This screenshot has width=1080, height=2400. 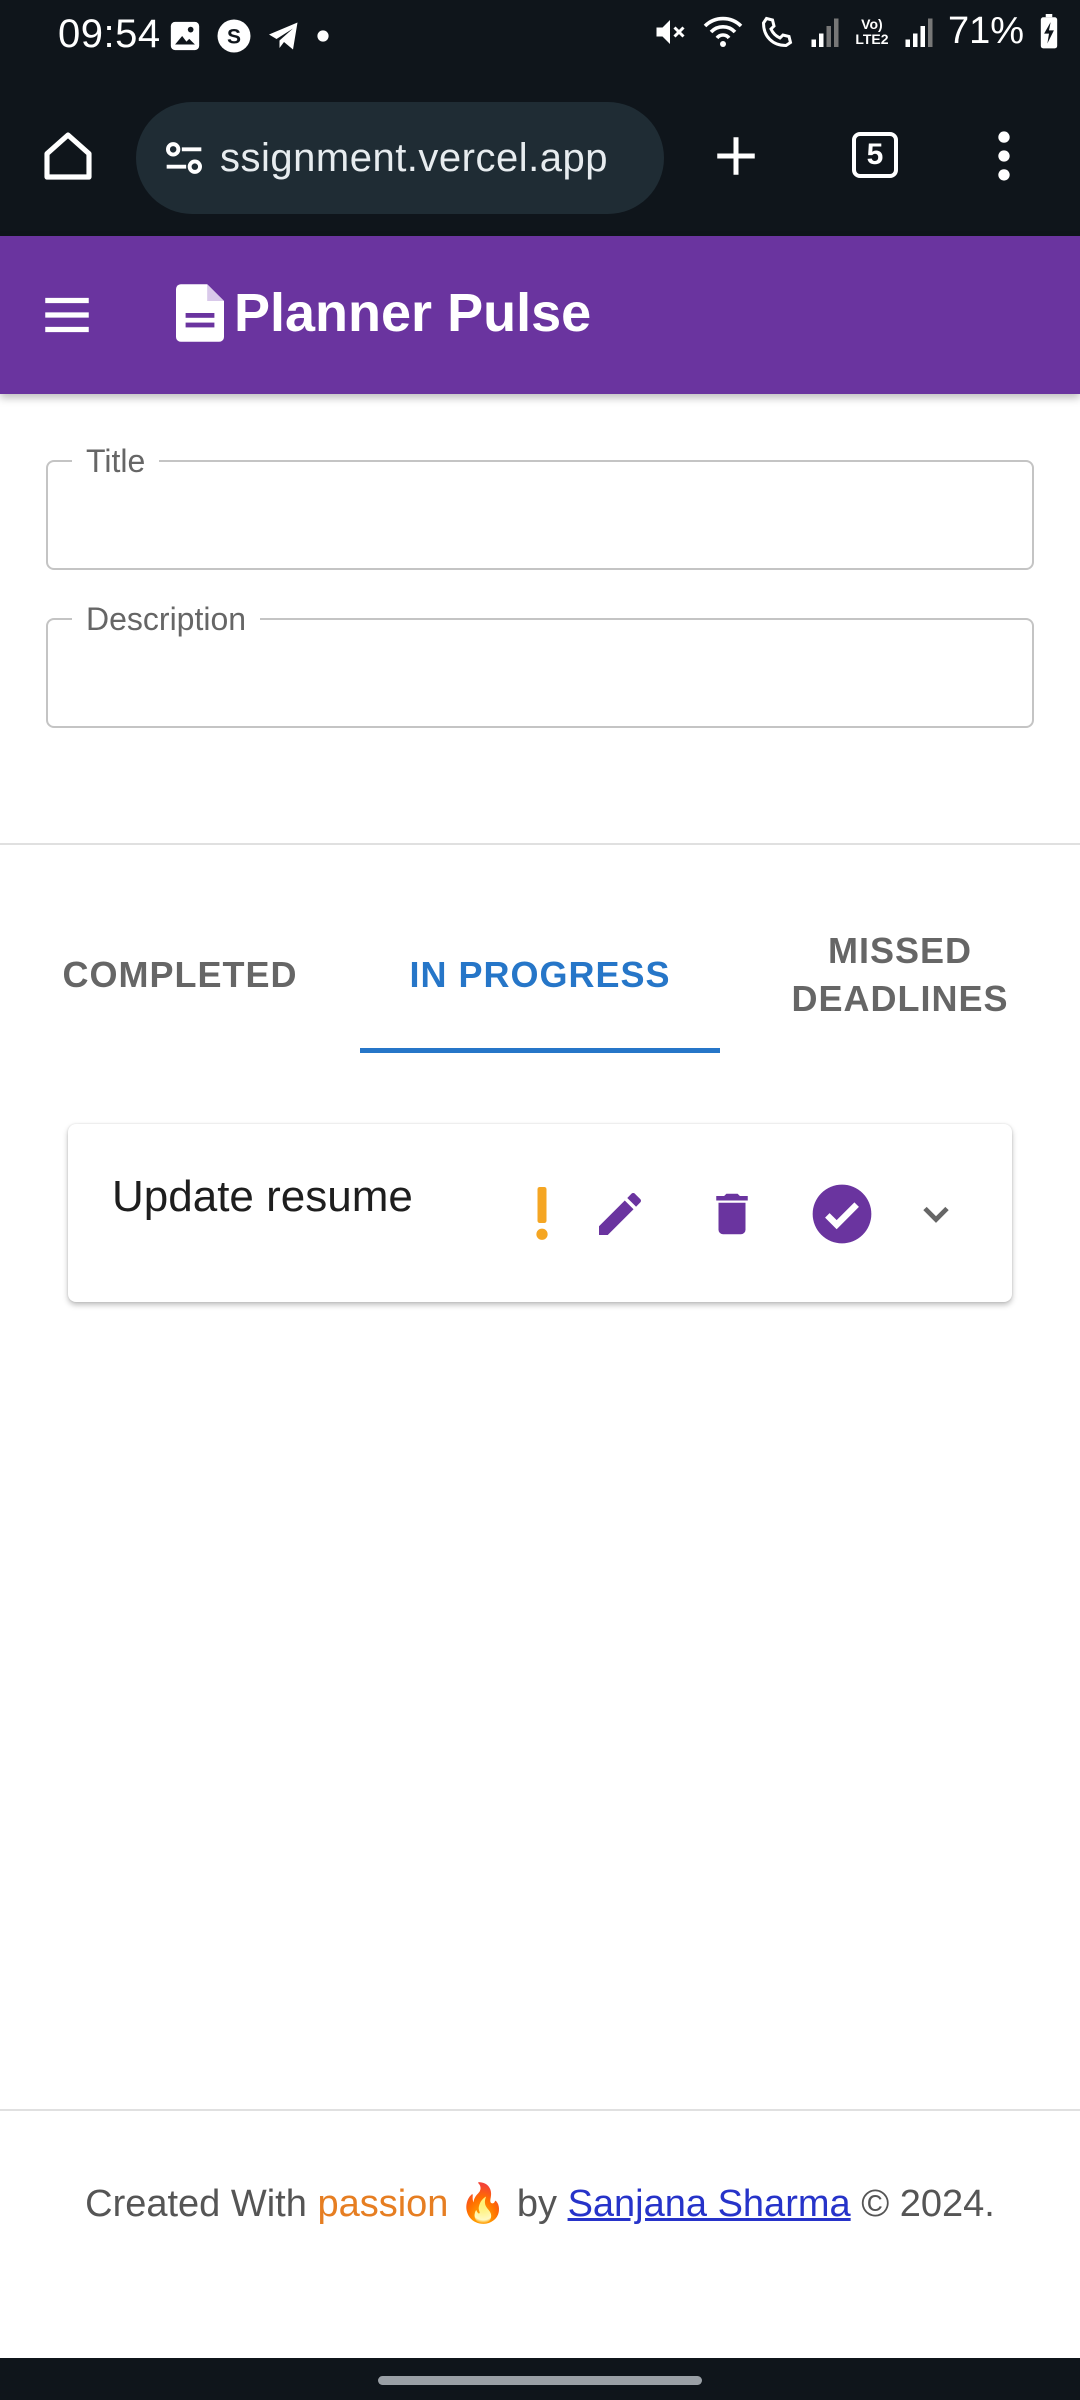 I want to click on expand-icon, so click(x=936, y=1214).